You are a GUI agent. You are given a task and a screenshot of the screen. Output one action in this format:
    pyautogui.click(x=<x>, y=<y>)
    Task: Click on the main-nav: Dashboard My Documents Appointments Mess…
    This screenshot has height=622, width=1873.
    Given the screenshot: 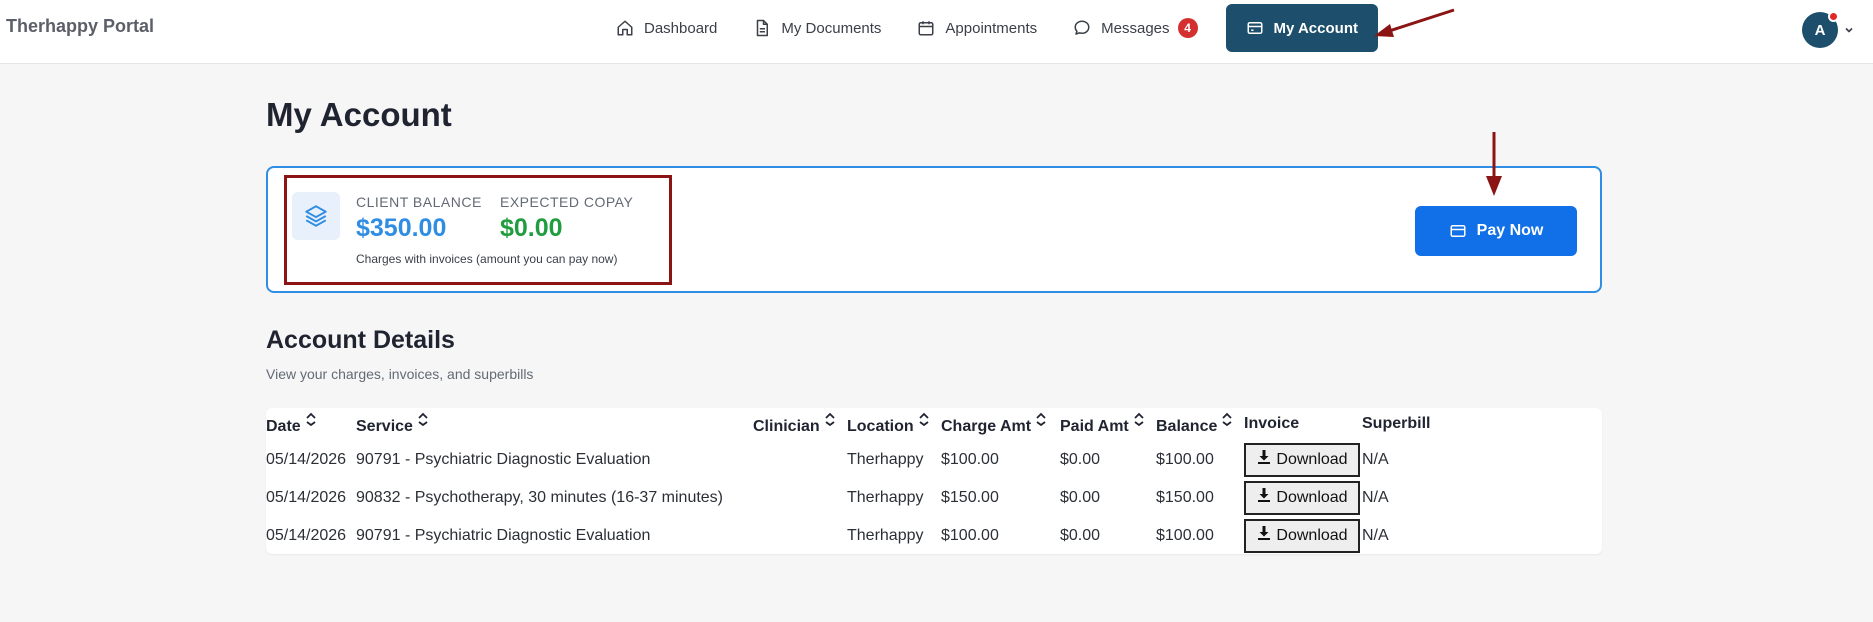 What is the action you would take?
    pyautogui.click(x=988, y=28)
    